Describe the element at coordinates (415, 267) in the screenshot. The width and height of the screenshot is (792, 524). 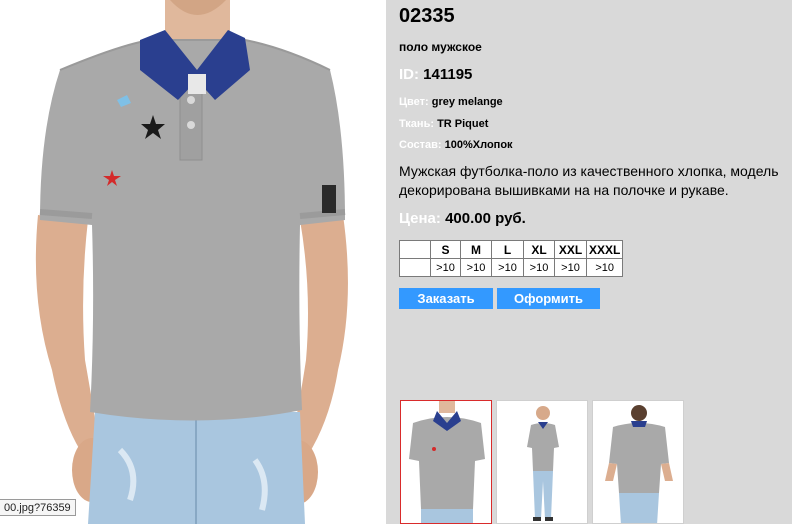
I see `size-stock-cell` at that location.